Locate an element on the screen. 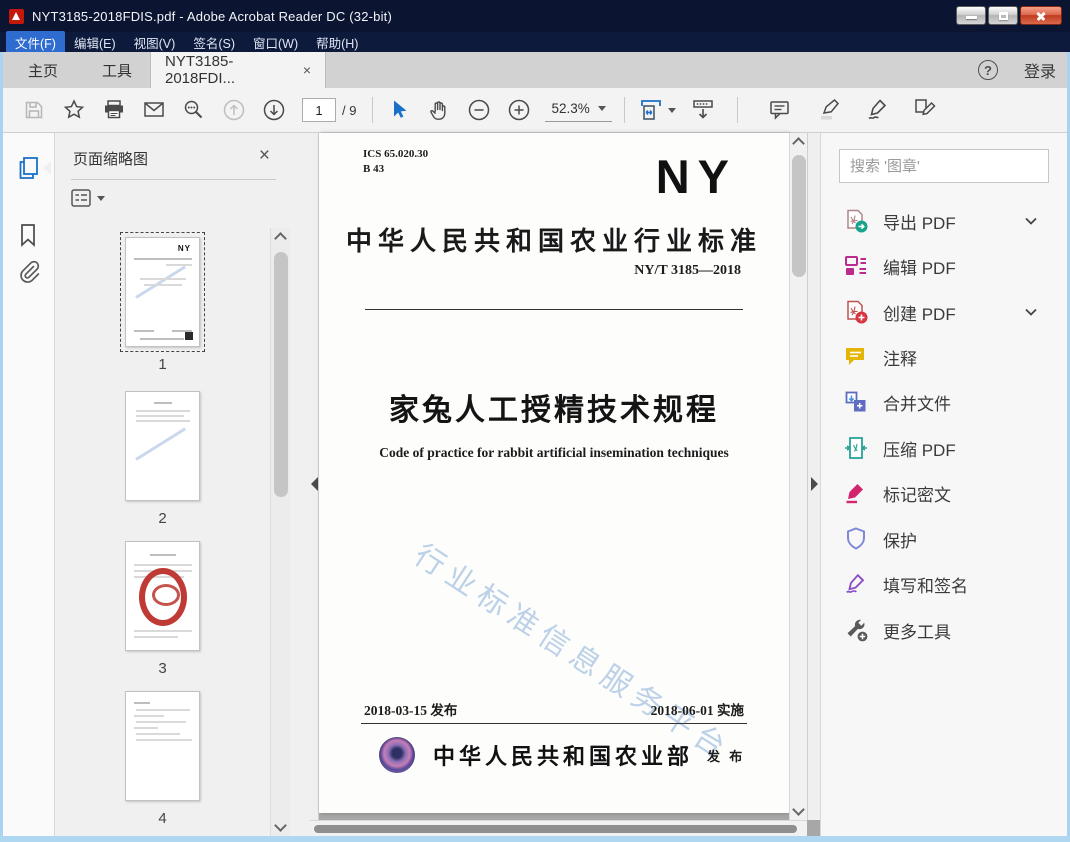 The image size is (1070, 842). menu-window: 窗口(W) is located at coordinates (275, 42).